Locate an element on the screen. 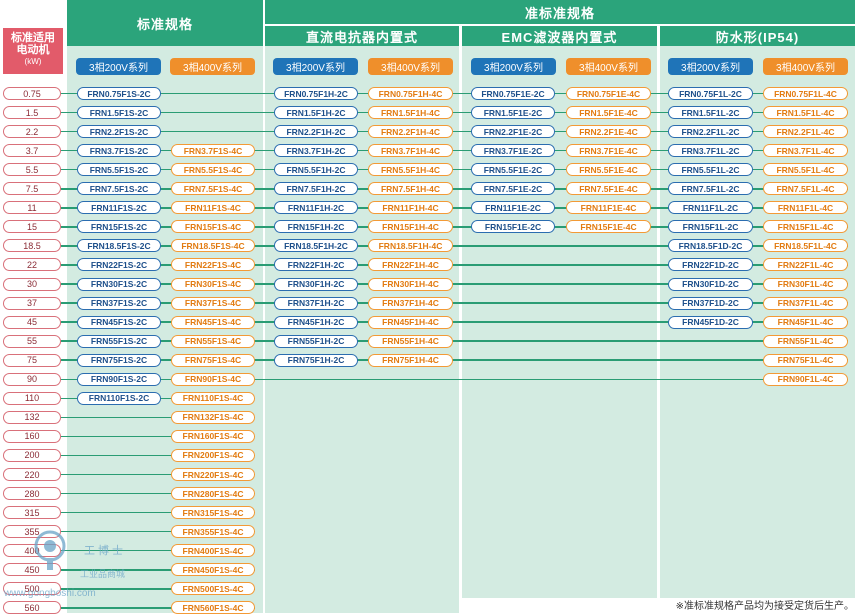  header-semi-standard: 准标准规格 is located at coordinates (560, 12).